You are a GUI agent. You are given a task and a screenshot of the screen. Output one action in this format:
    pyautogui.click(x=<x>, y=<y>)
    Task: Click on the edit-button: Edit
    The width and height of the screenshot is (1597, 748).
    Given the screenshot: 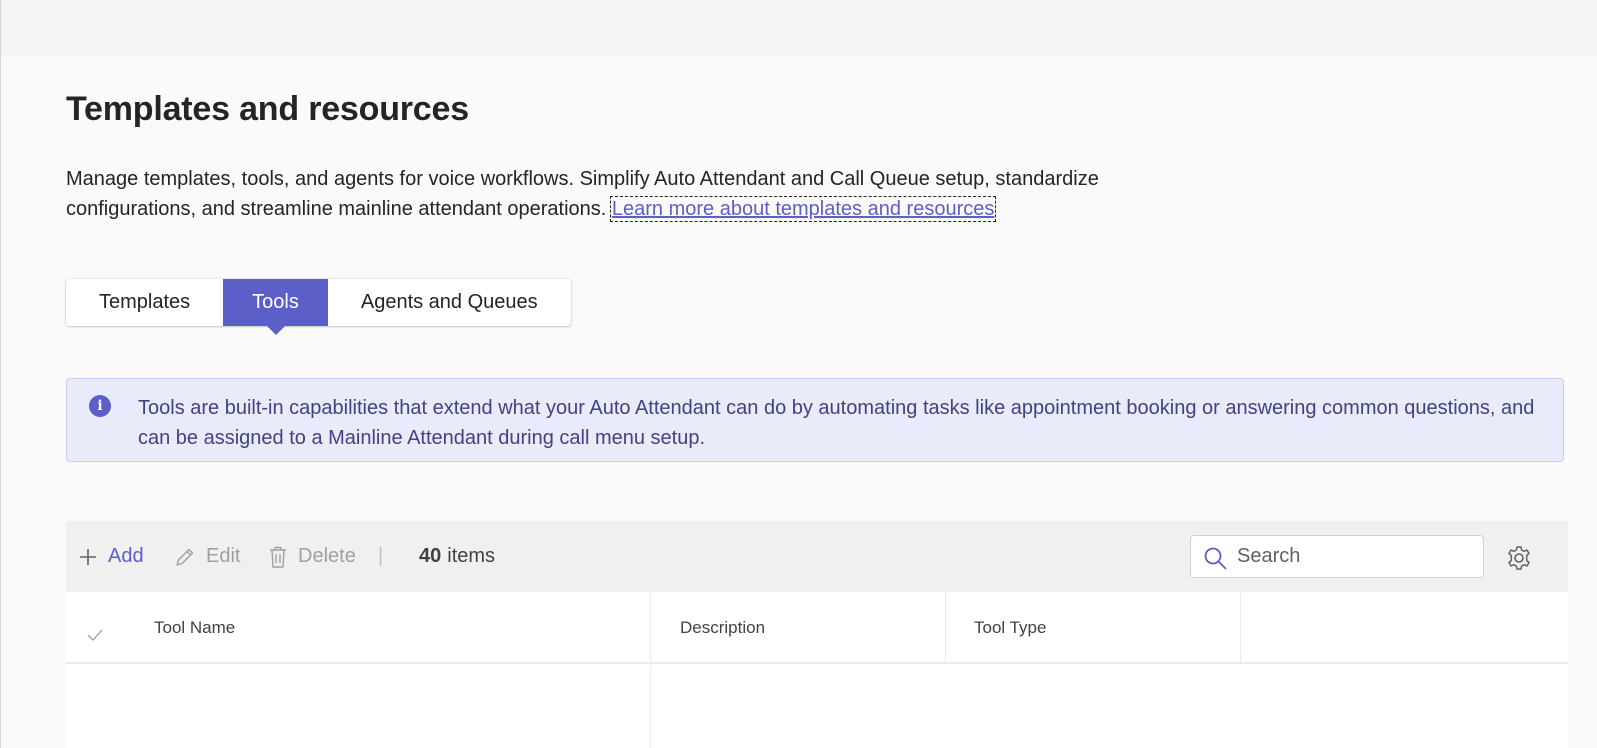 What is the action you would take?
    pyautogui.click(x=207, y=556)
    